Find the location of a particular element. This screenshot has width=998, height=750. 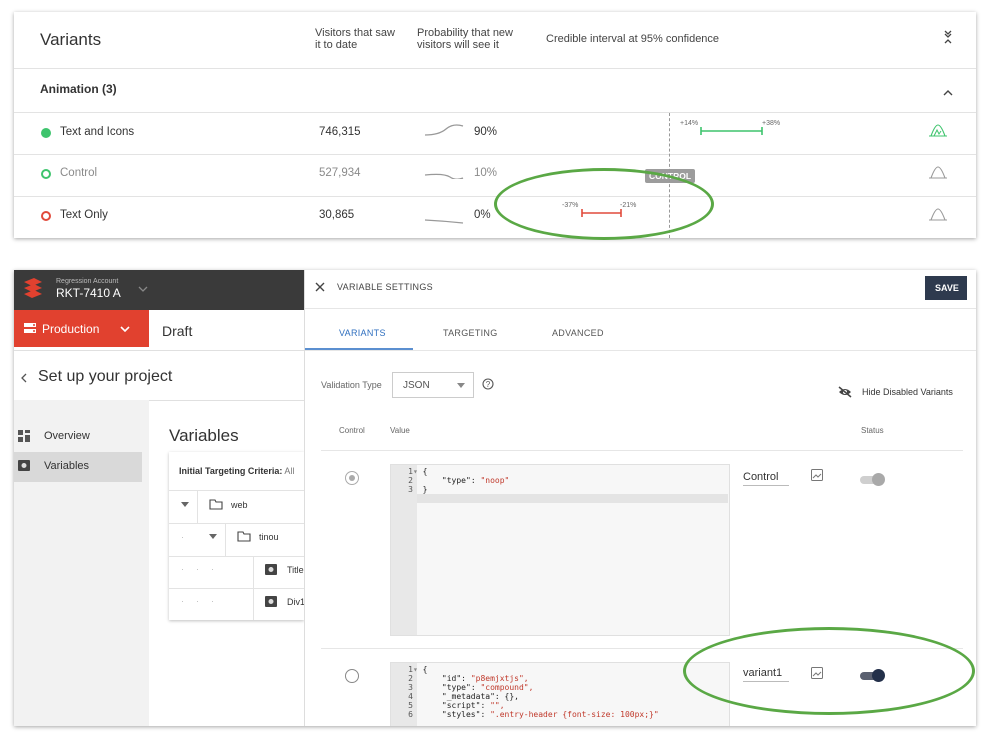

variant-name: Text Only is located at coordinates (84, 215).